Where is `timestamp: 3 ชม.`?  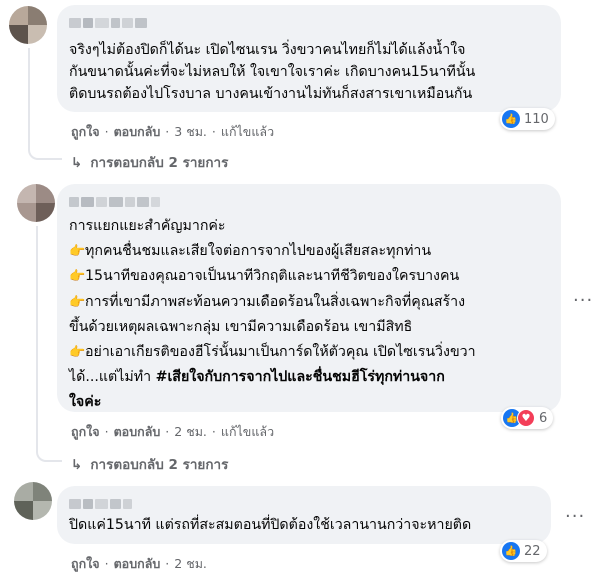
timestamp: 3 ชม. is located at coordinates (190, 131).